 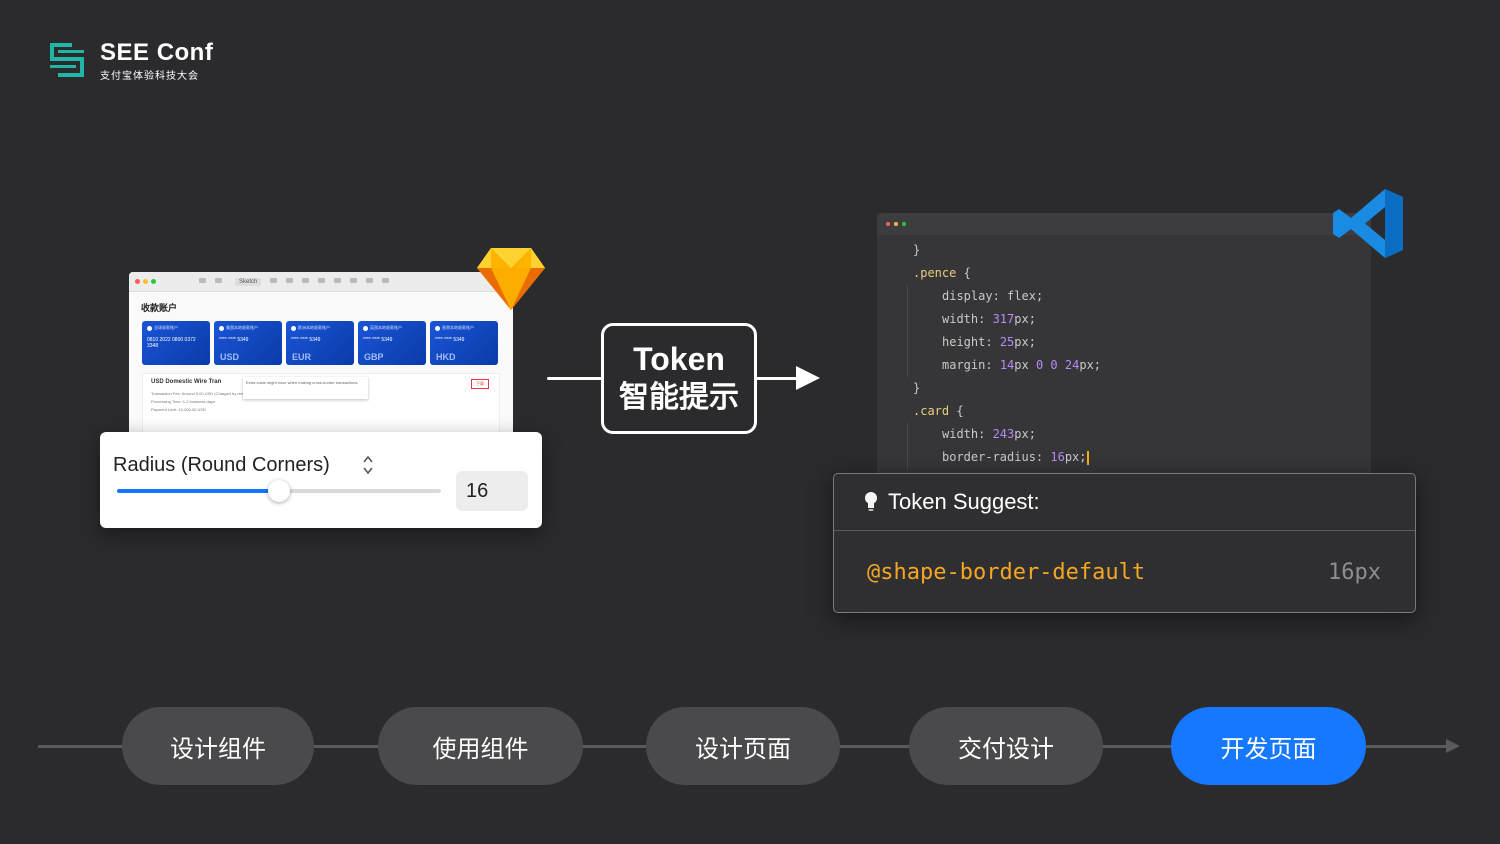 I want to click on suggest-item: @shape-border-default 16px, so click(x=1124, y=572).